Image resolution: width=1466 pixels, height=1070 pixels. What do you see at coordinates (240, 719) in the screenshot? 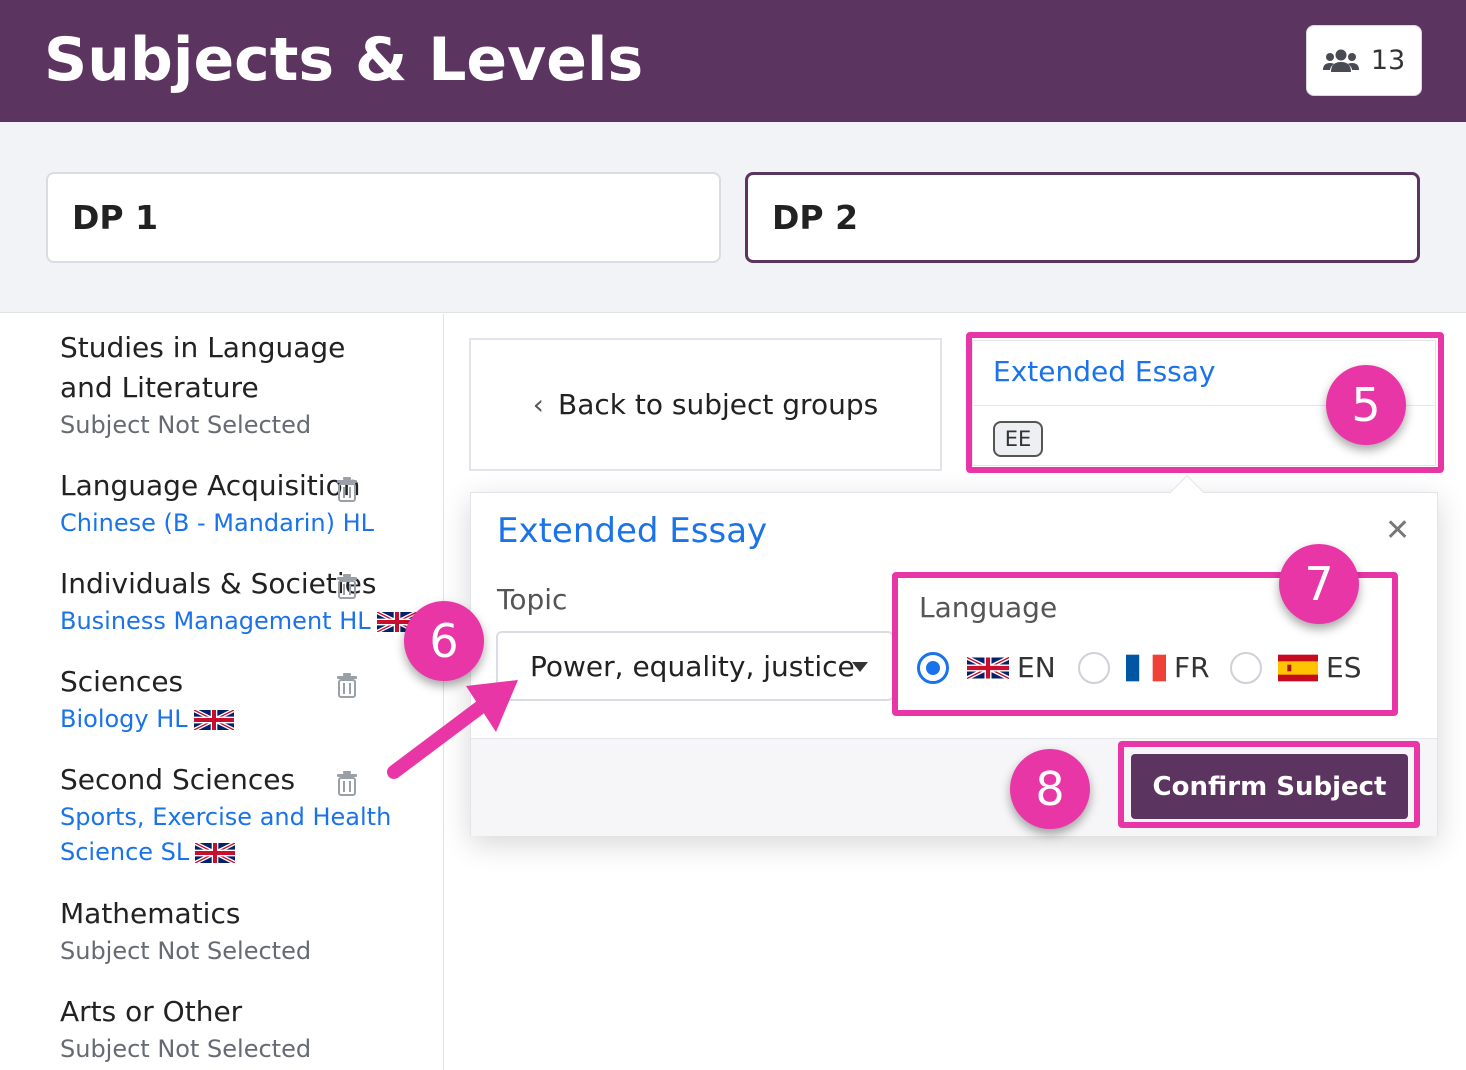
I see `group-subject-row: Biology HL` at bounding box center [240, 719].